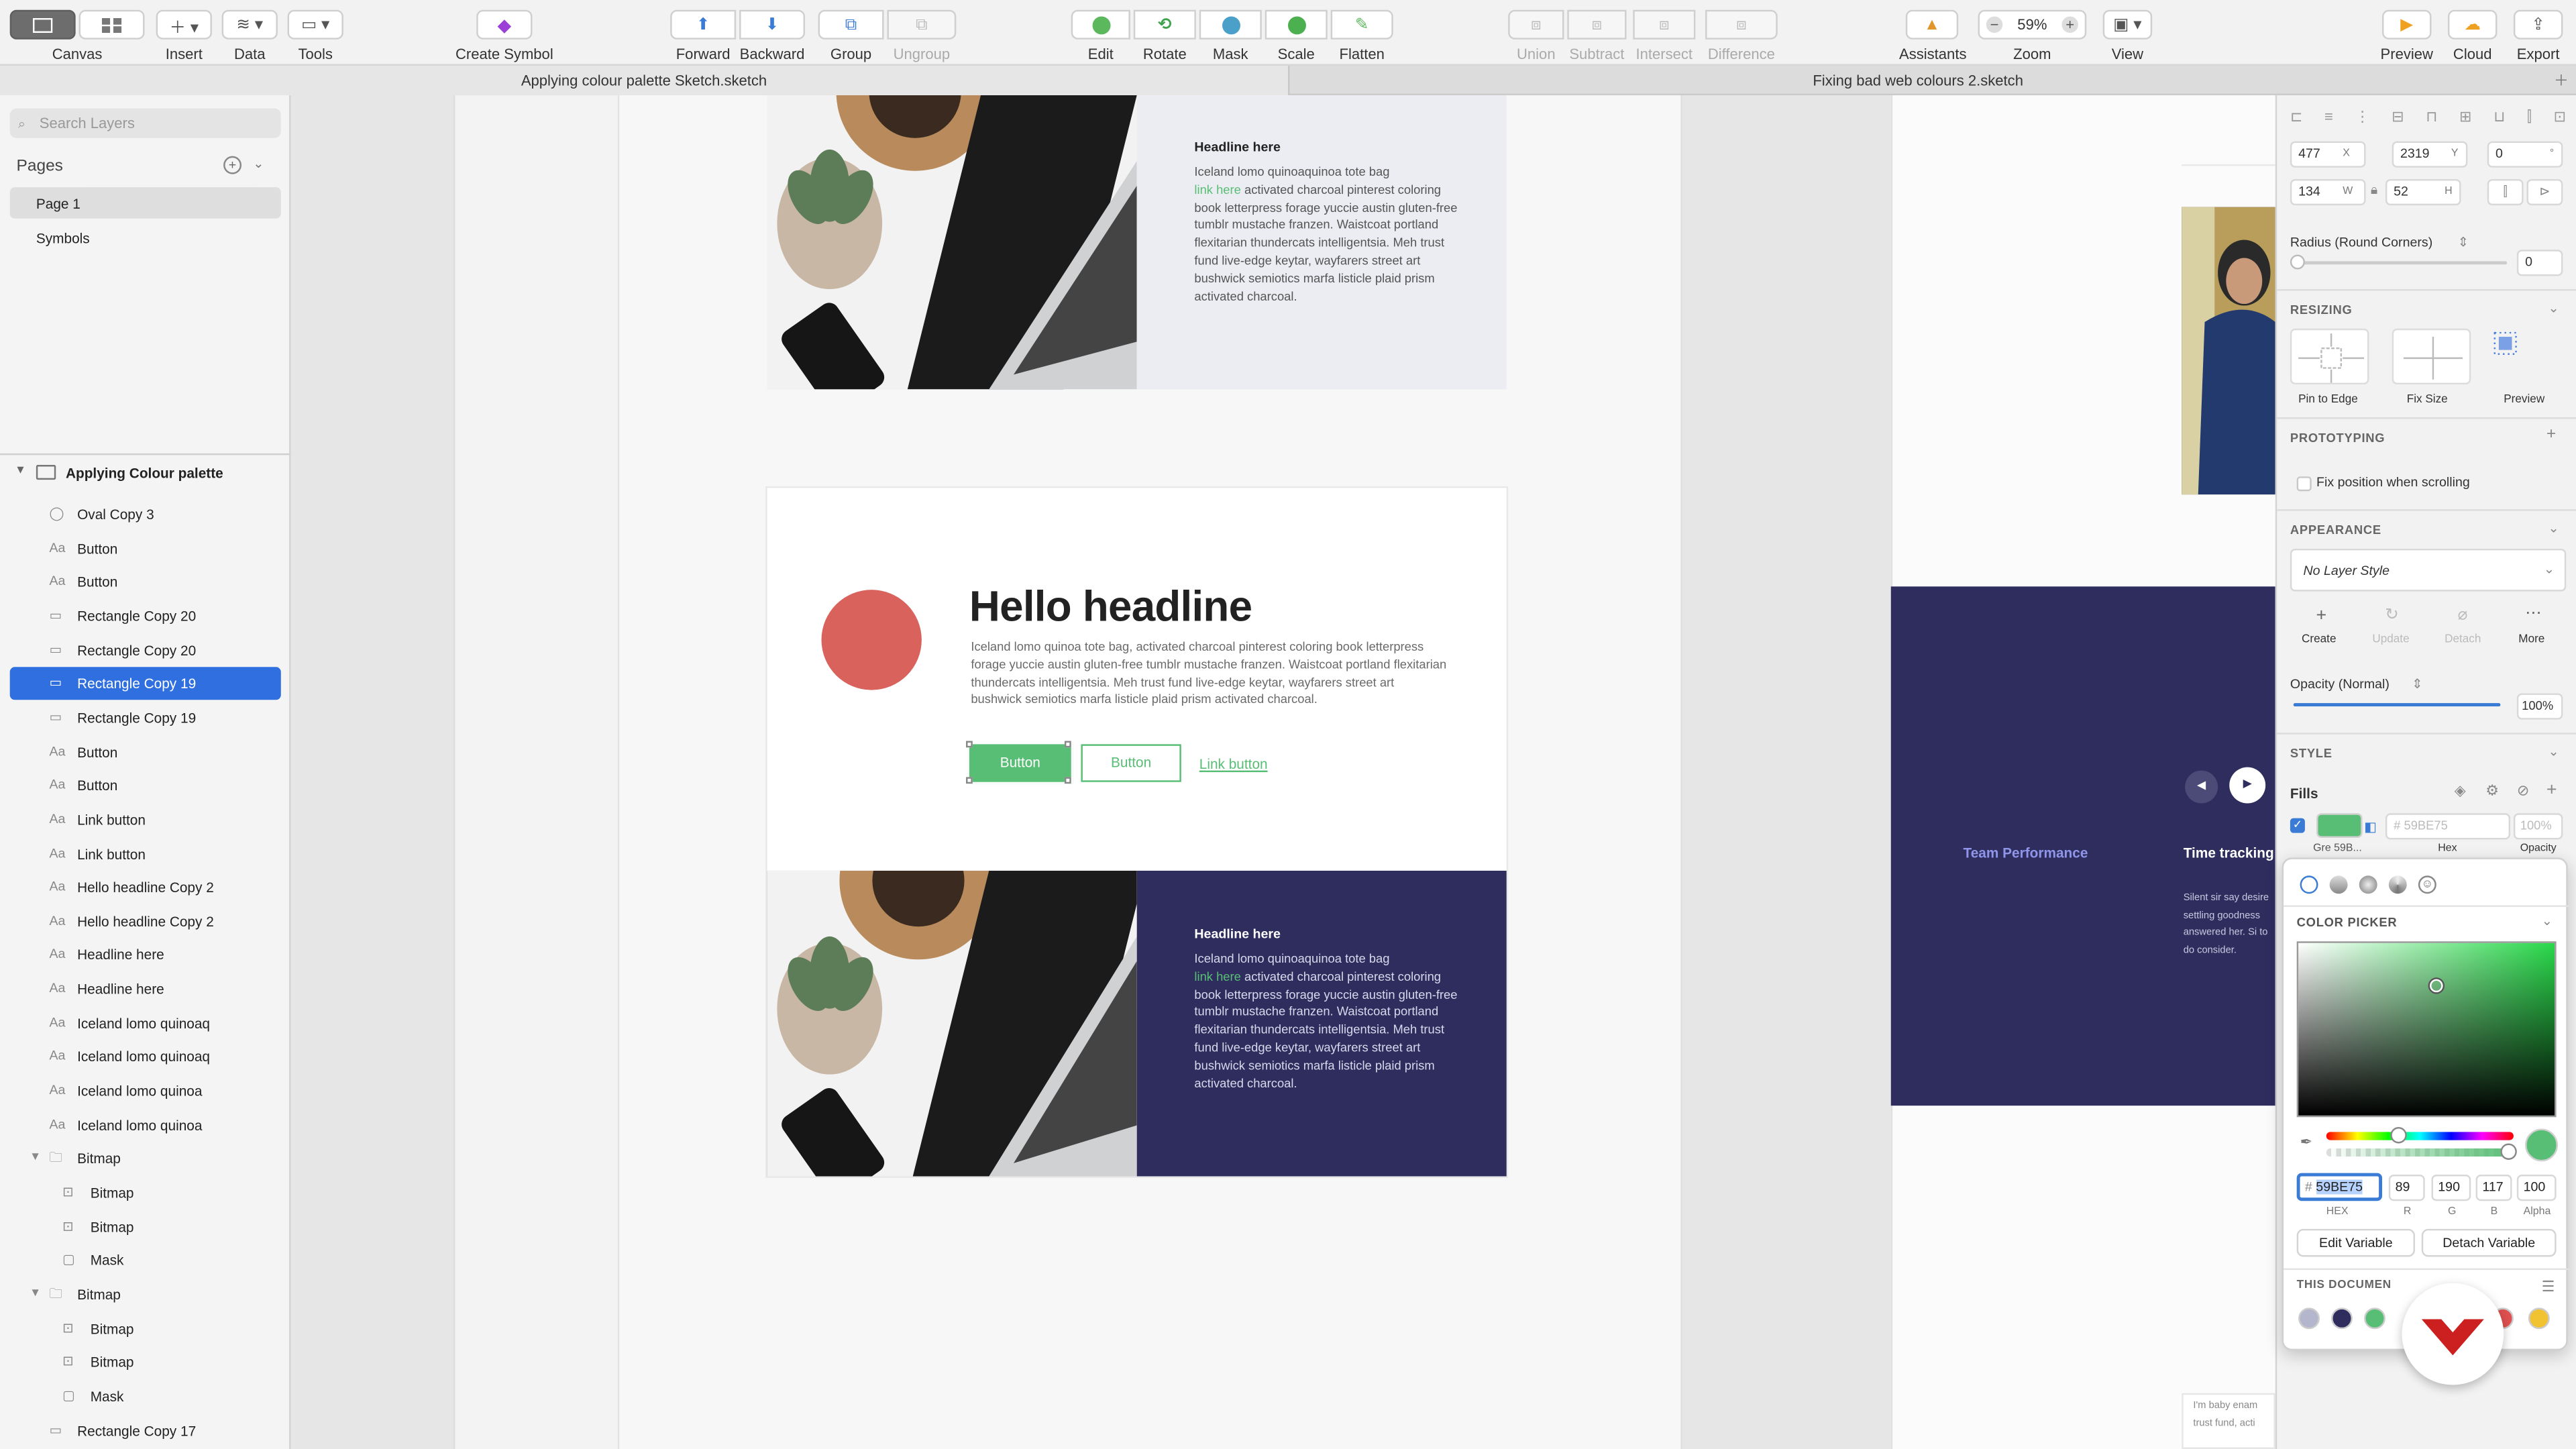 Image resolution: width=2576 pixels, height=1449 pixels. What do you see at coordinates (63, 238) in the screenshot?
I see `page-item-symbols: Symbols` at bounding box center [63, 238].